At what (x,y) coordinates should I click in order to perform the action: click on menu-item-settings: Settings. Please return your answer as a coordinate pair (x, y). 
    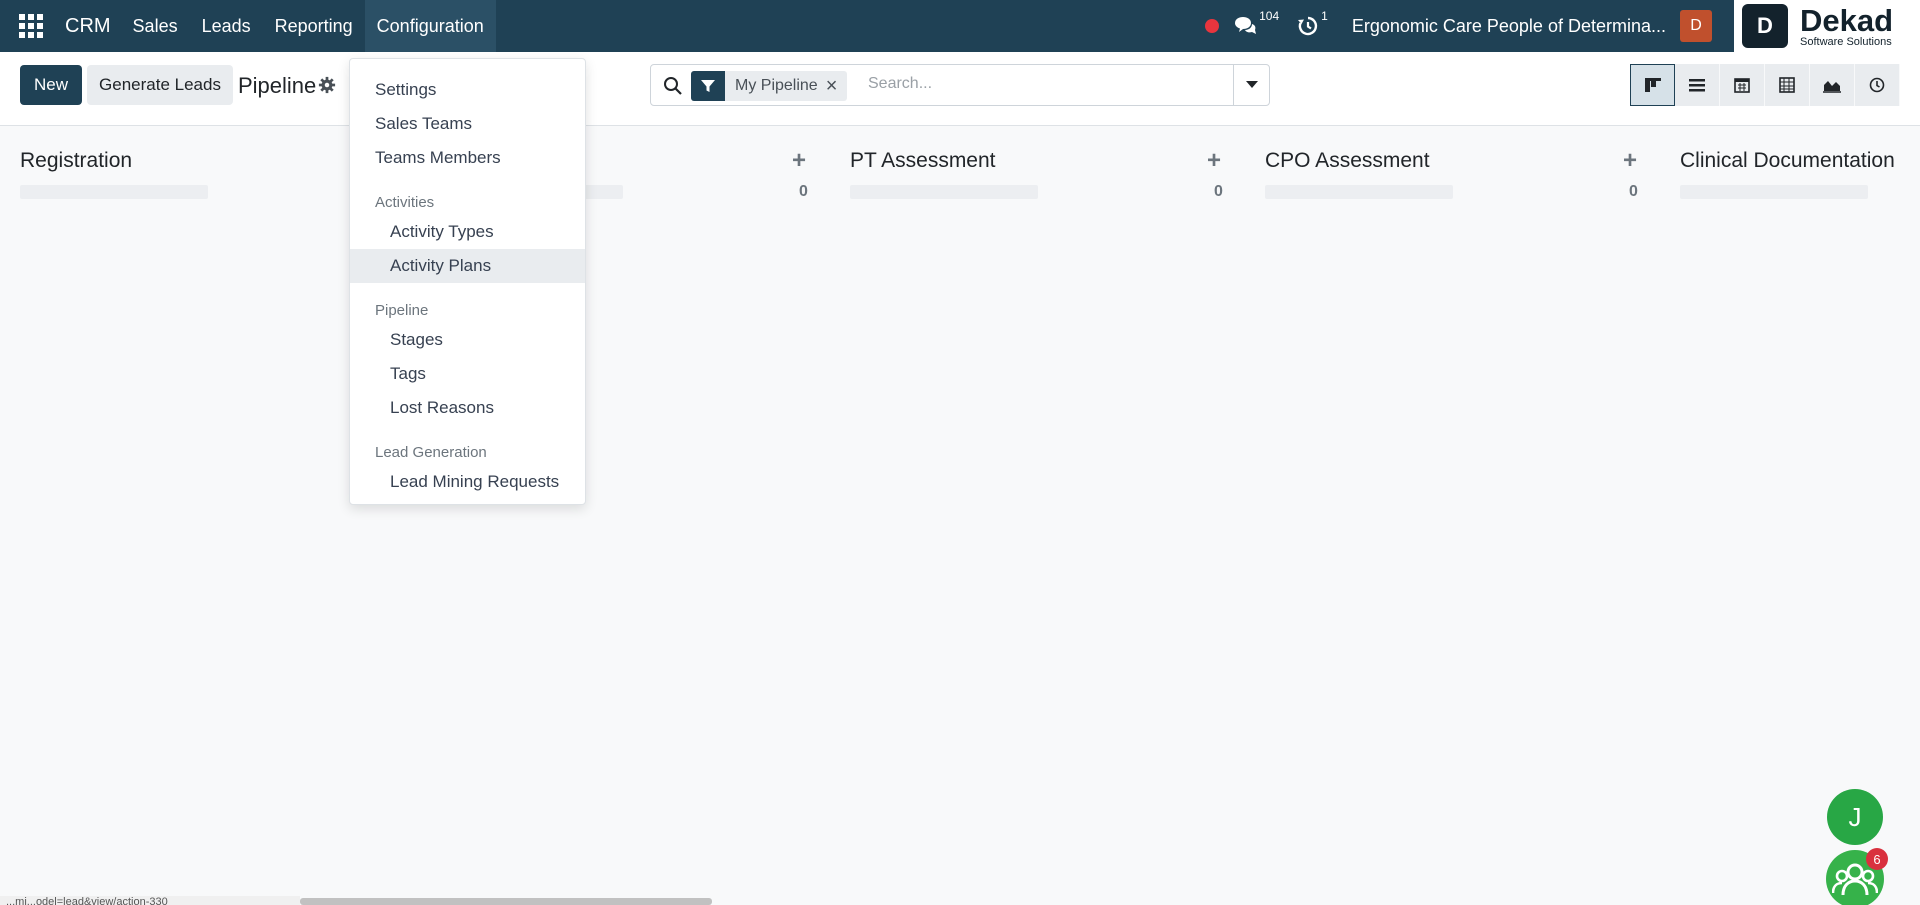
    Looking at the image, I should click on (467, 90).